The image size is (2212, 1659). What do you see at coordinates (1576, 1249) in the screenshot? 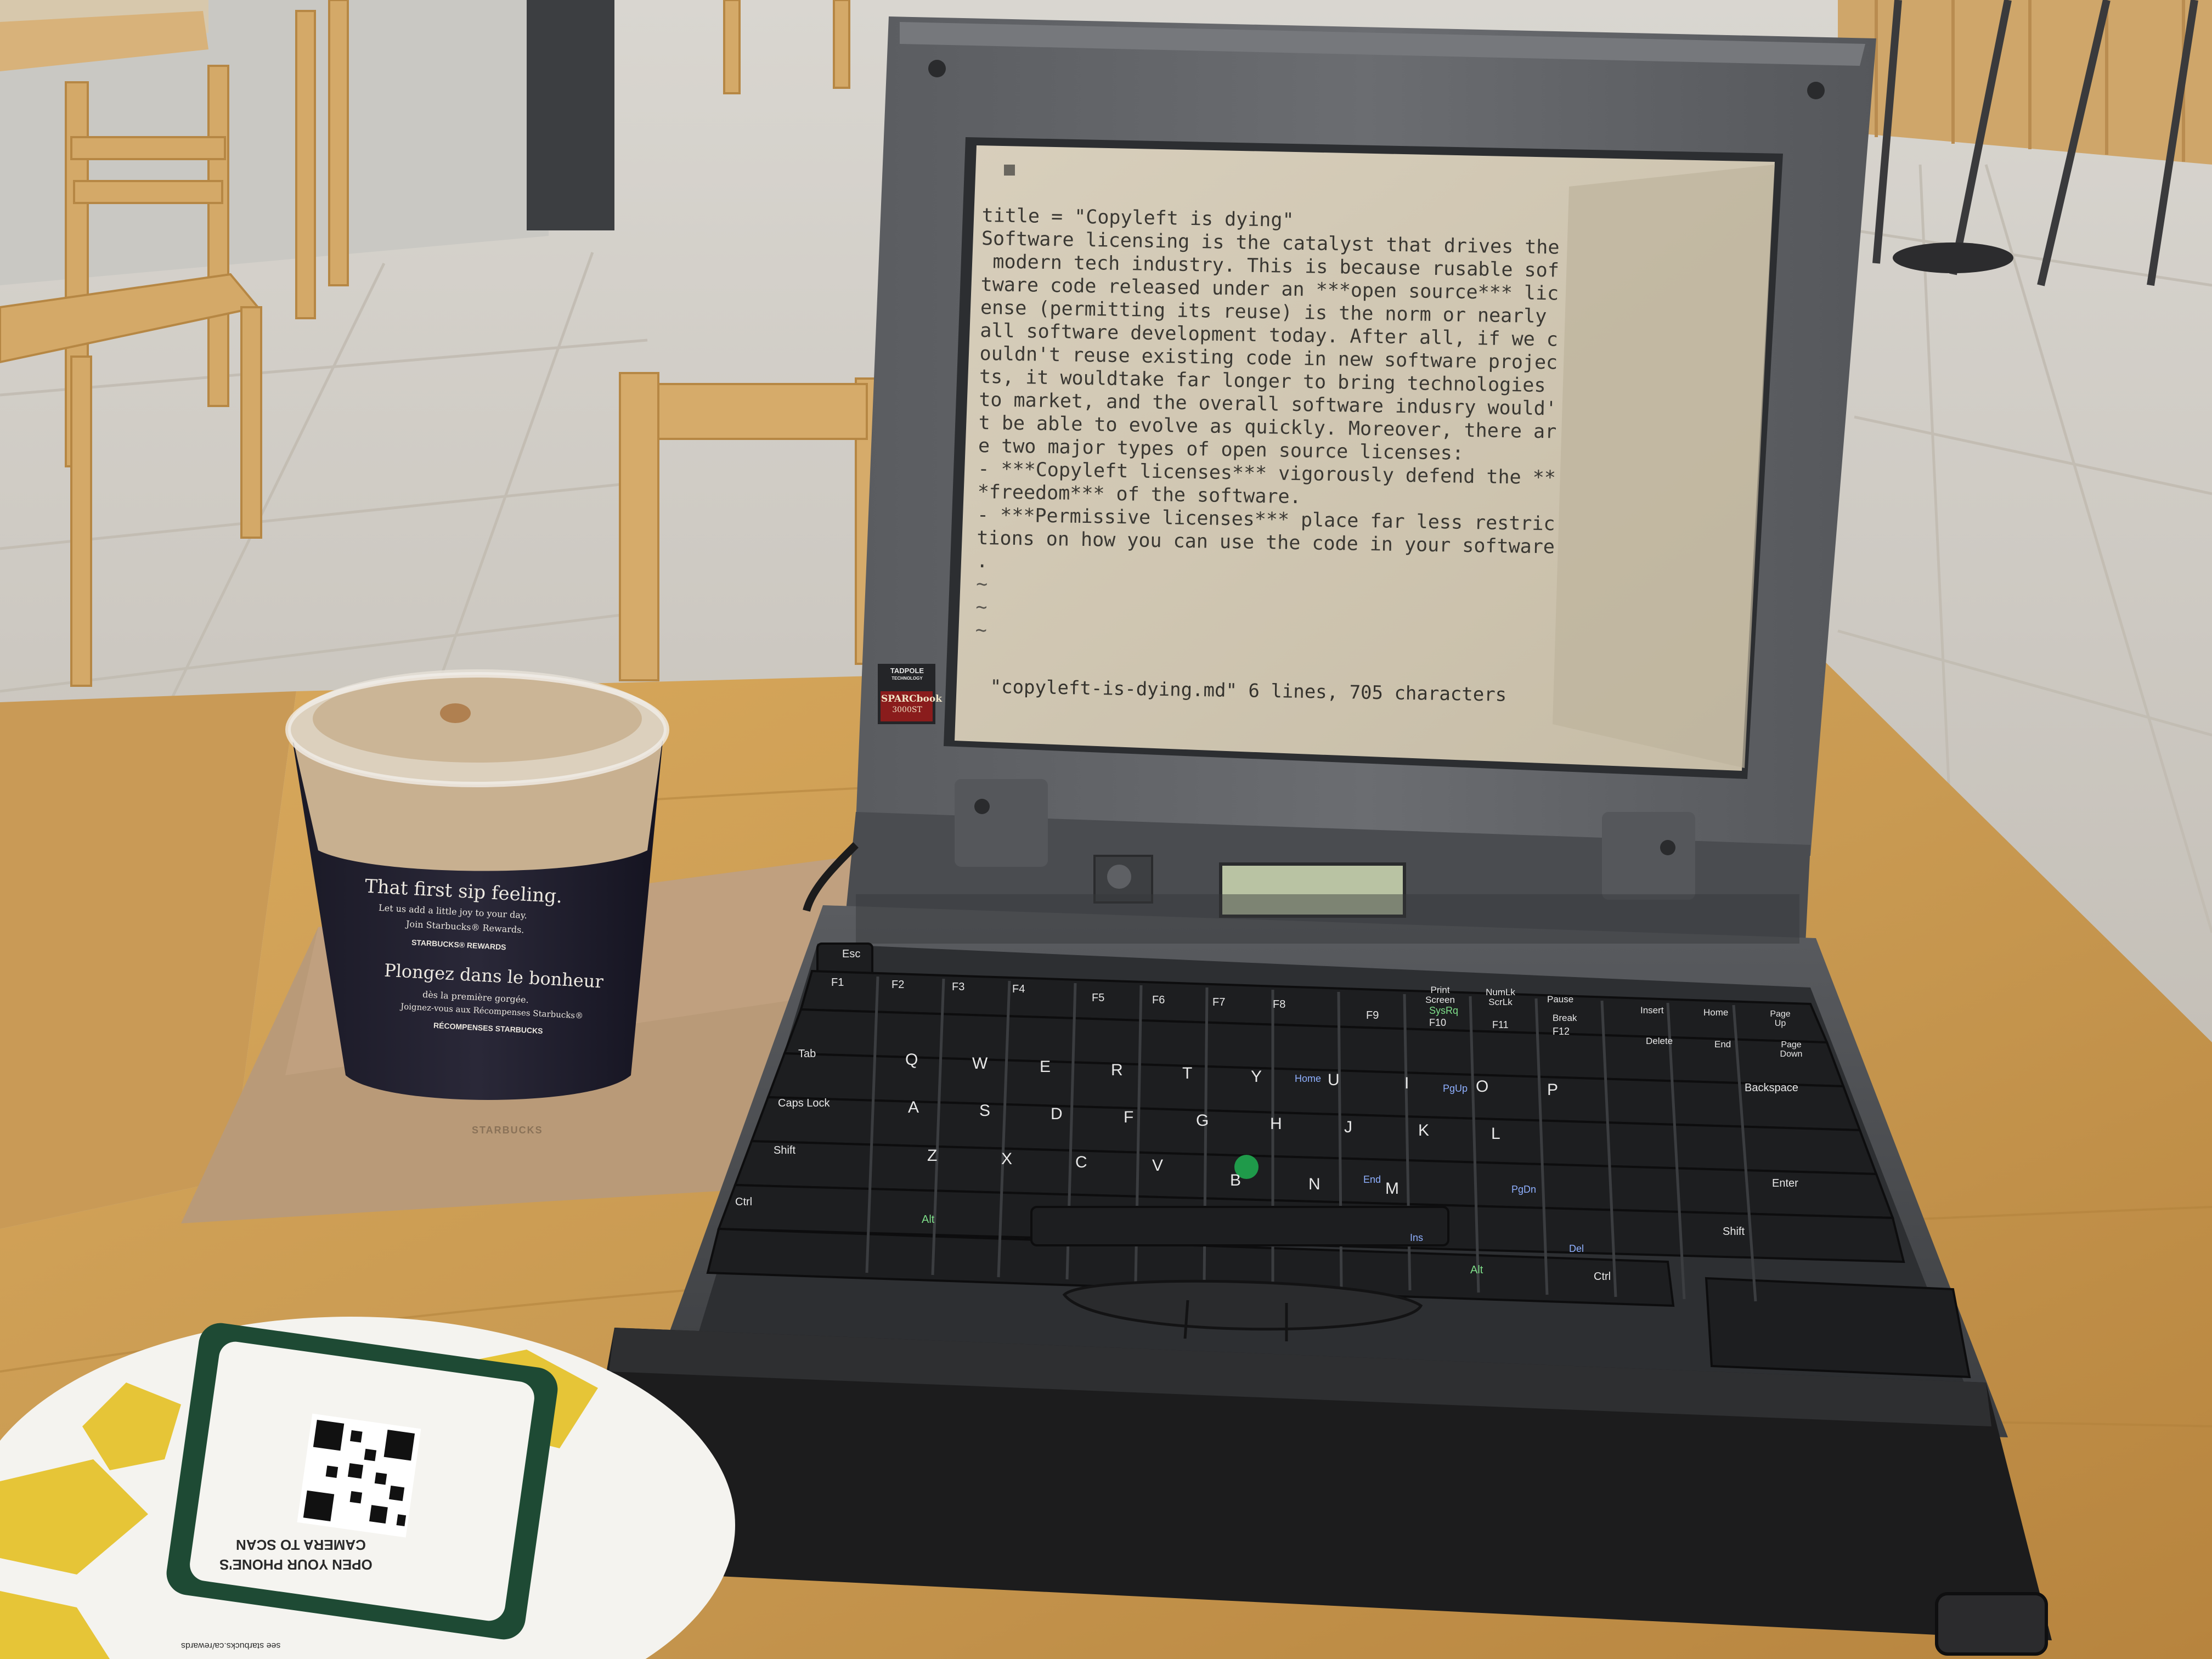
I see `key-num-del: Del` at bounding box center [1576, 1249].